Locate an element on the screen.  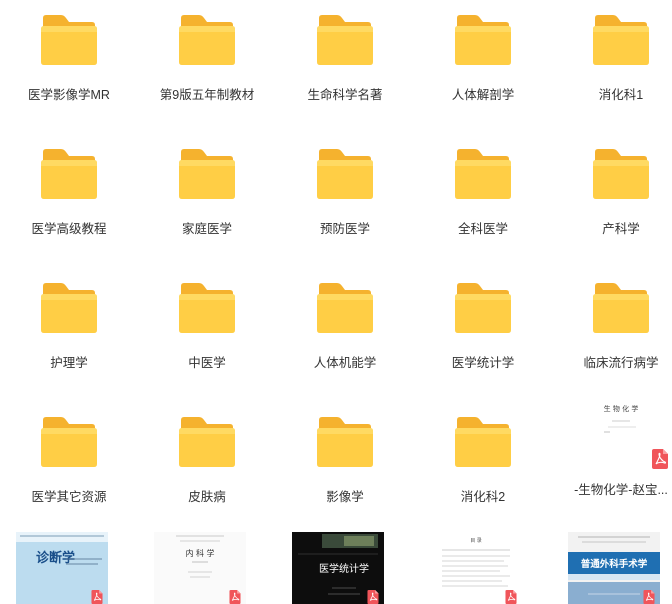
folder-label: 影像学 is located at coordinates (345, 497).